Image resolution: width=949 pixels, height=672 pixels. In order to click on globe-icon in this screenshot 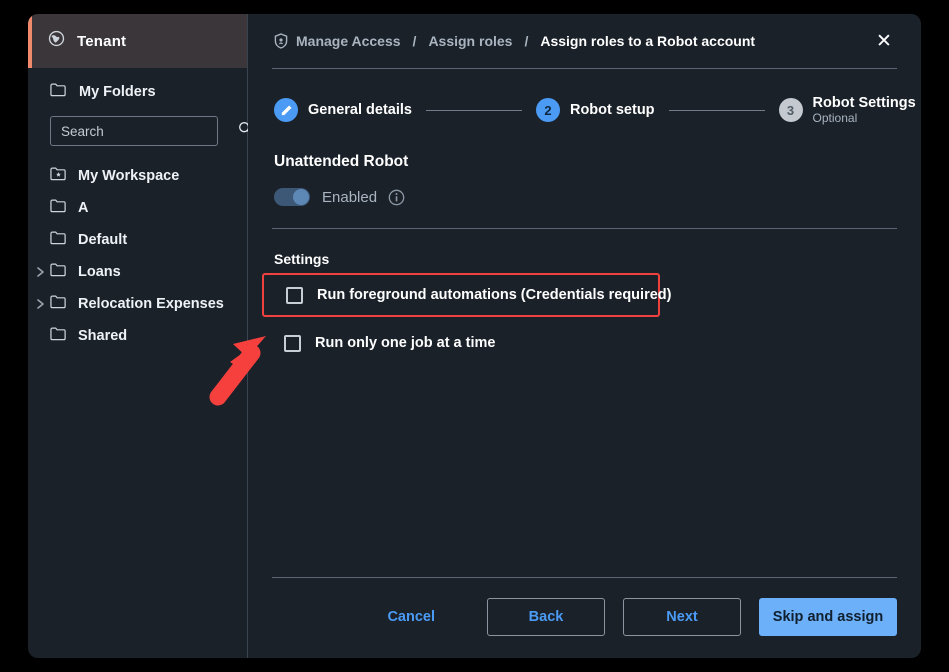, I will do `click(56, 41)`.